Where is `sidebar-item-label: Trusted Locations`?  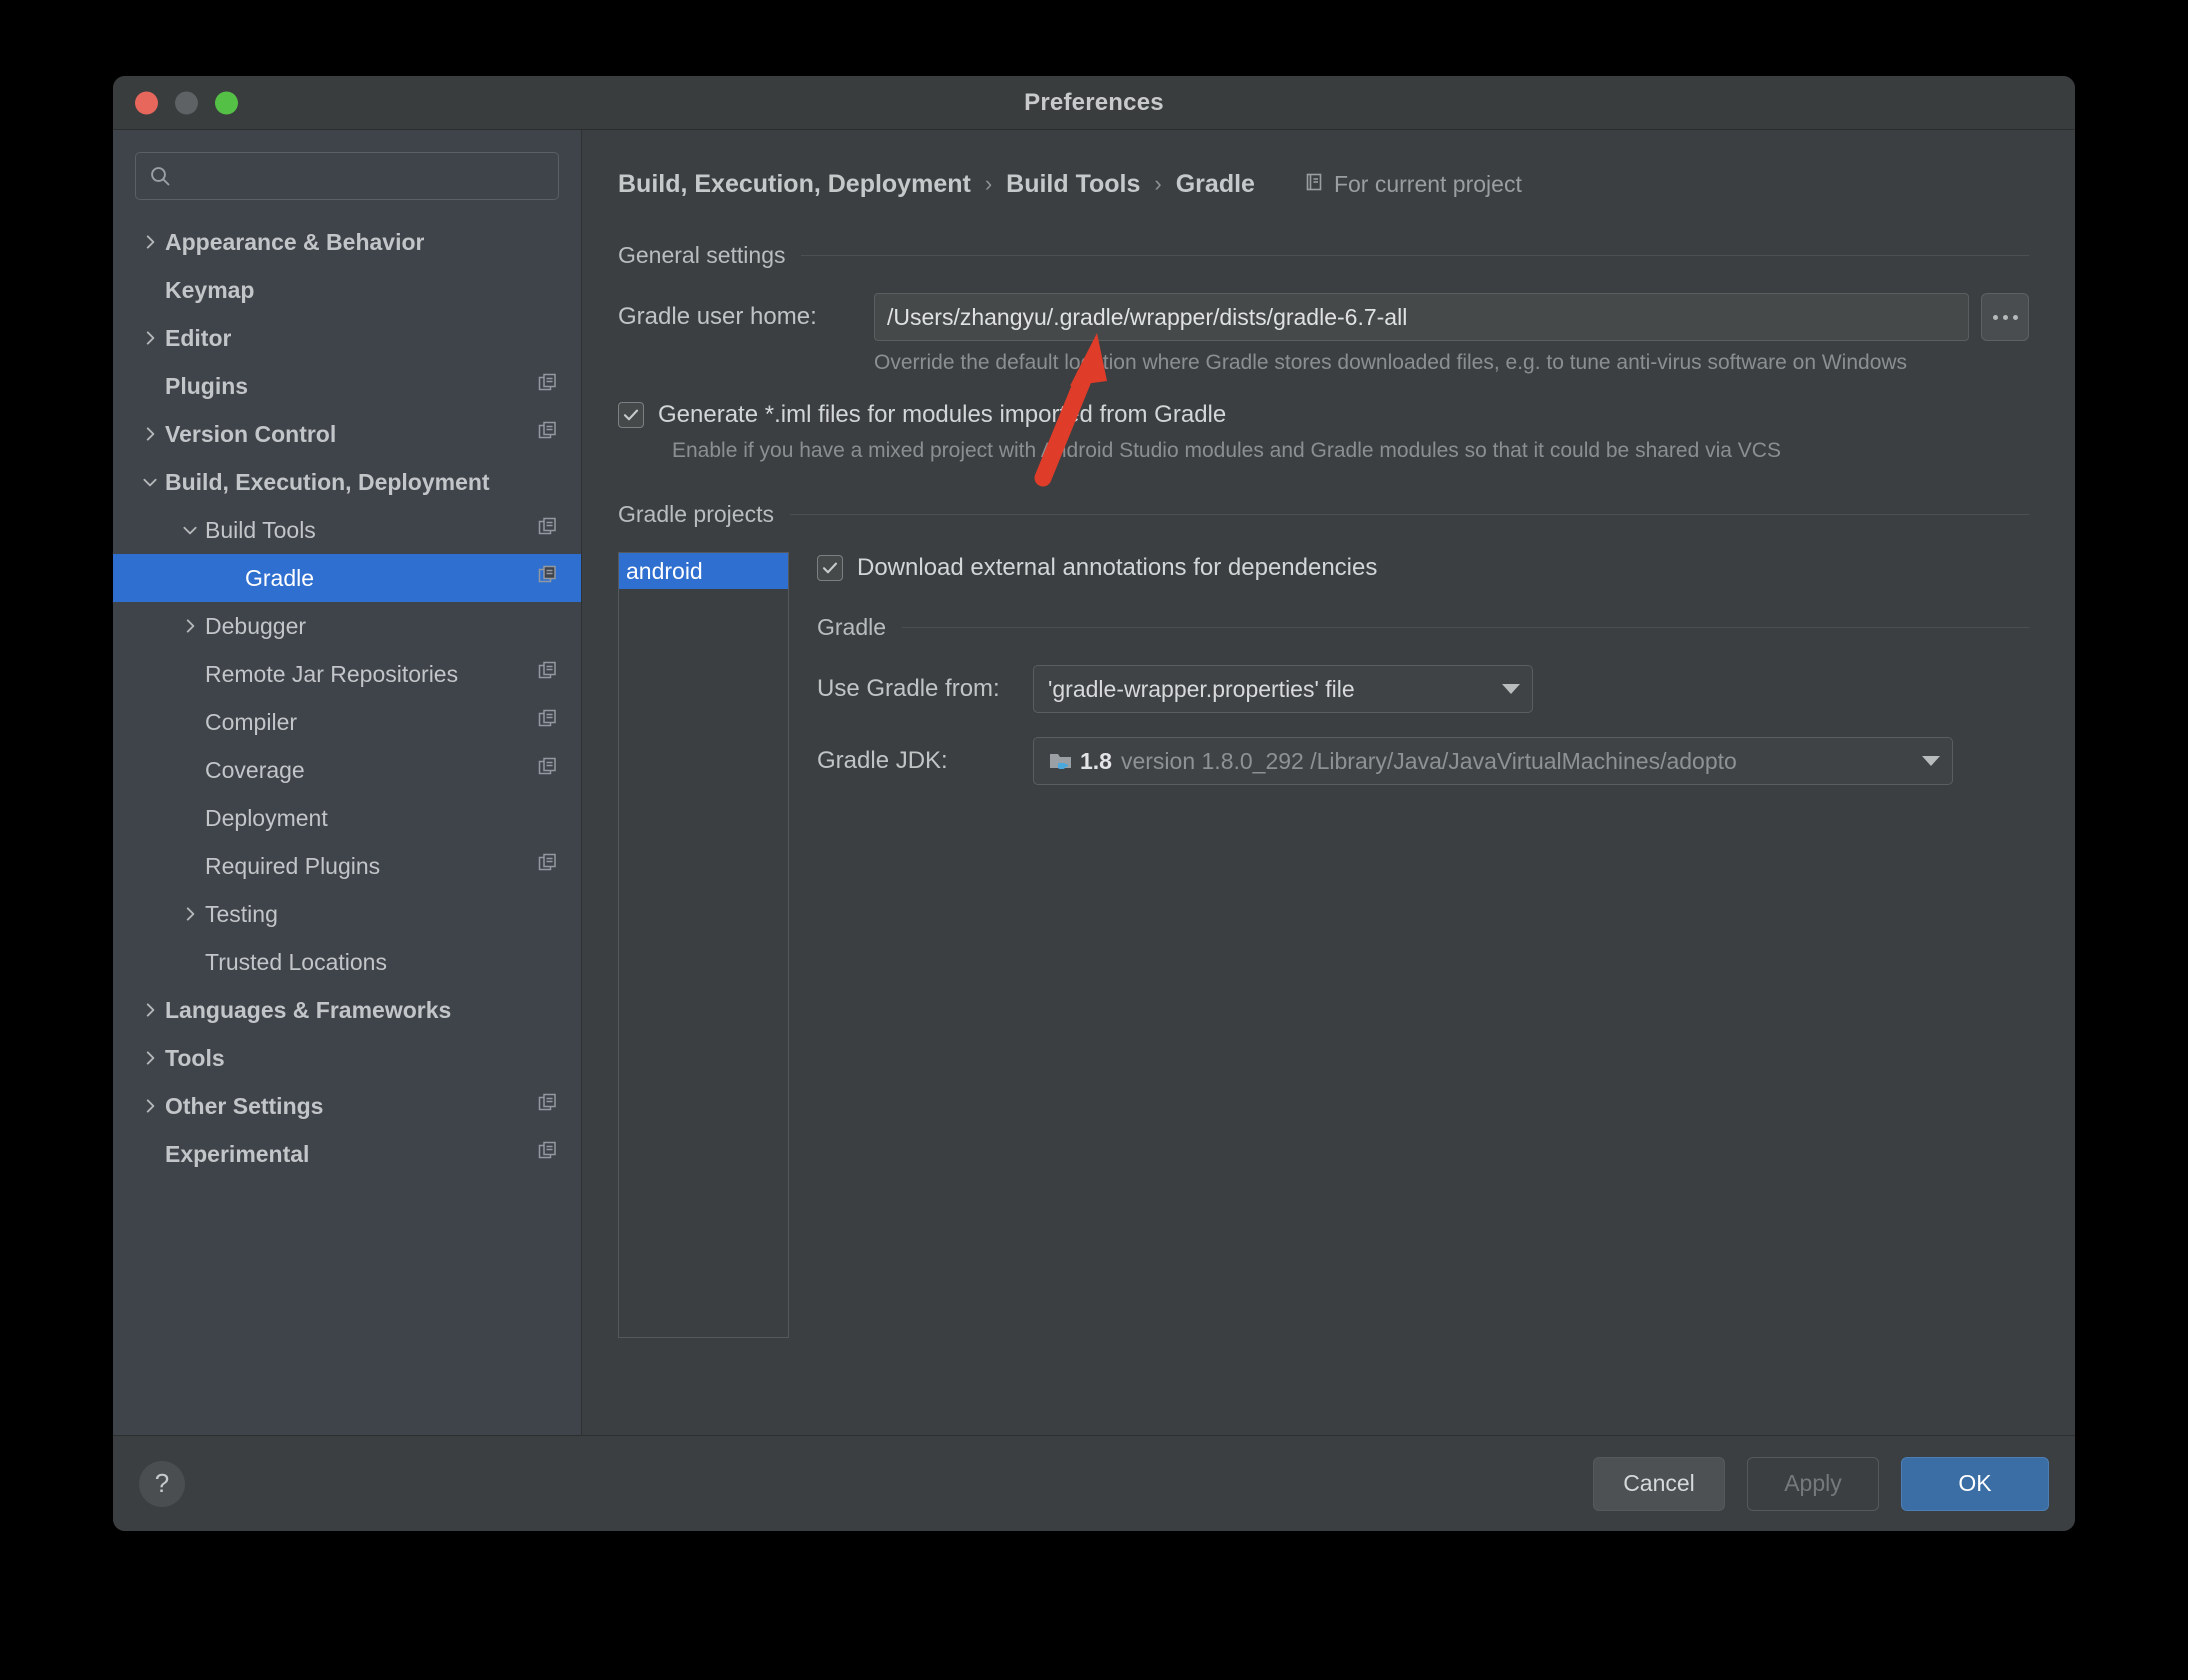 sidebar-item-label: Trusted Locations is located at coordinates (296, 961).